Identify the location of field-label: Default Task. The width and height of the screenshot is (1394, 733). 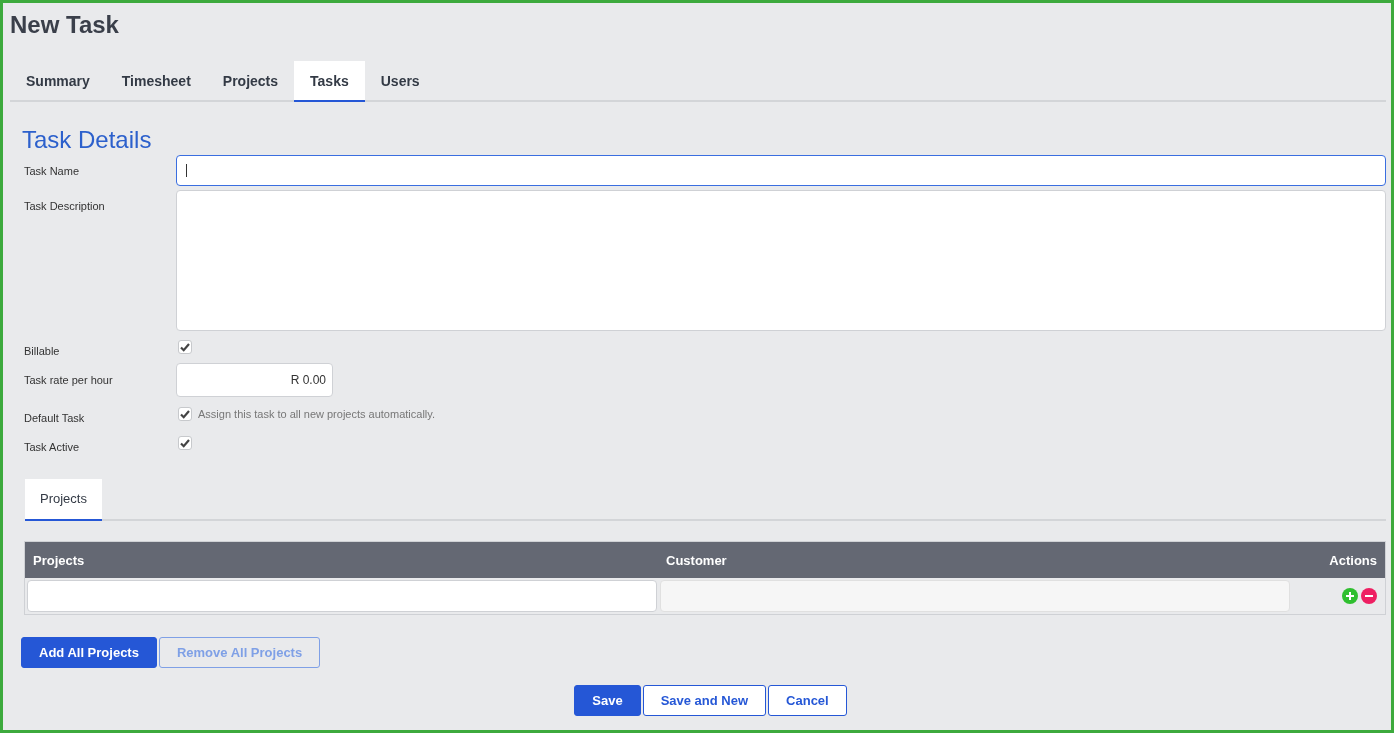
(55, 417).